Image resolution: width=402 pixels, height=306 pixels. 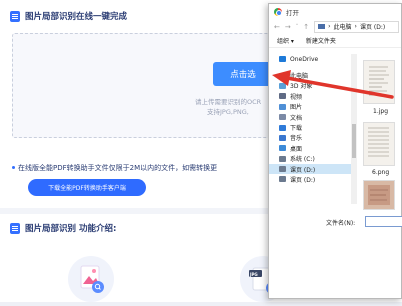 I want to click on nav-item: 桌面, so click(x=310, y=148).